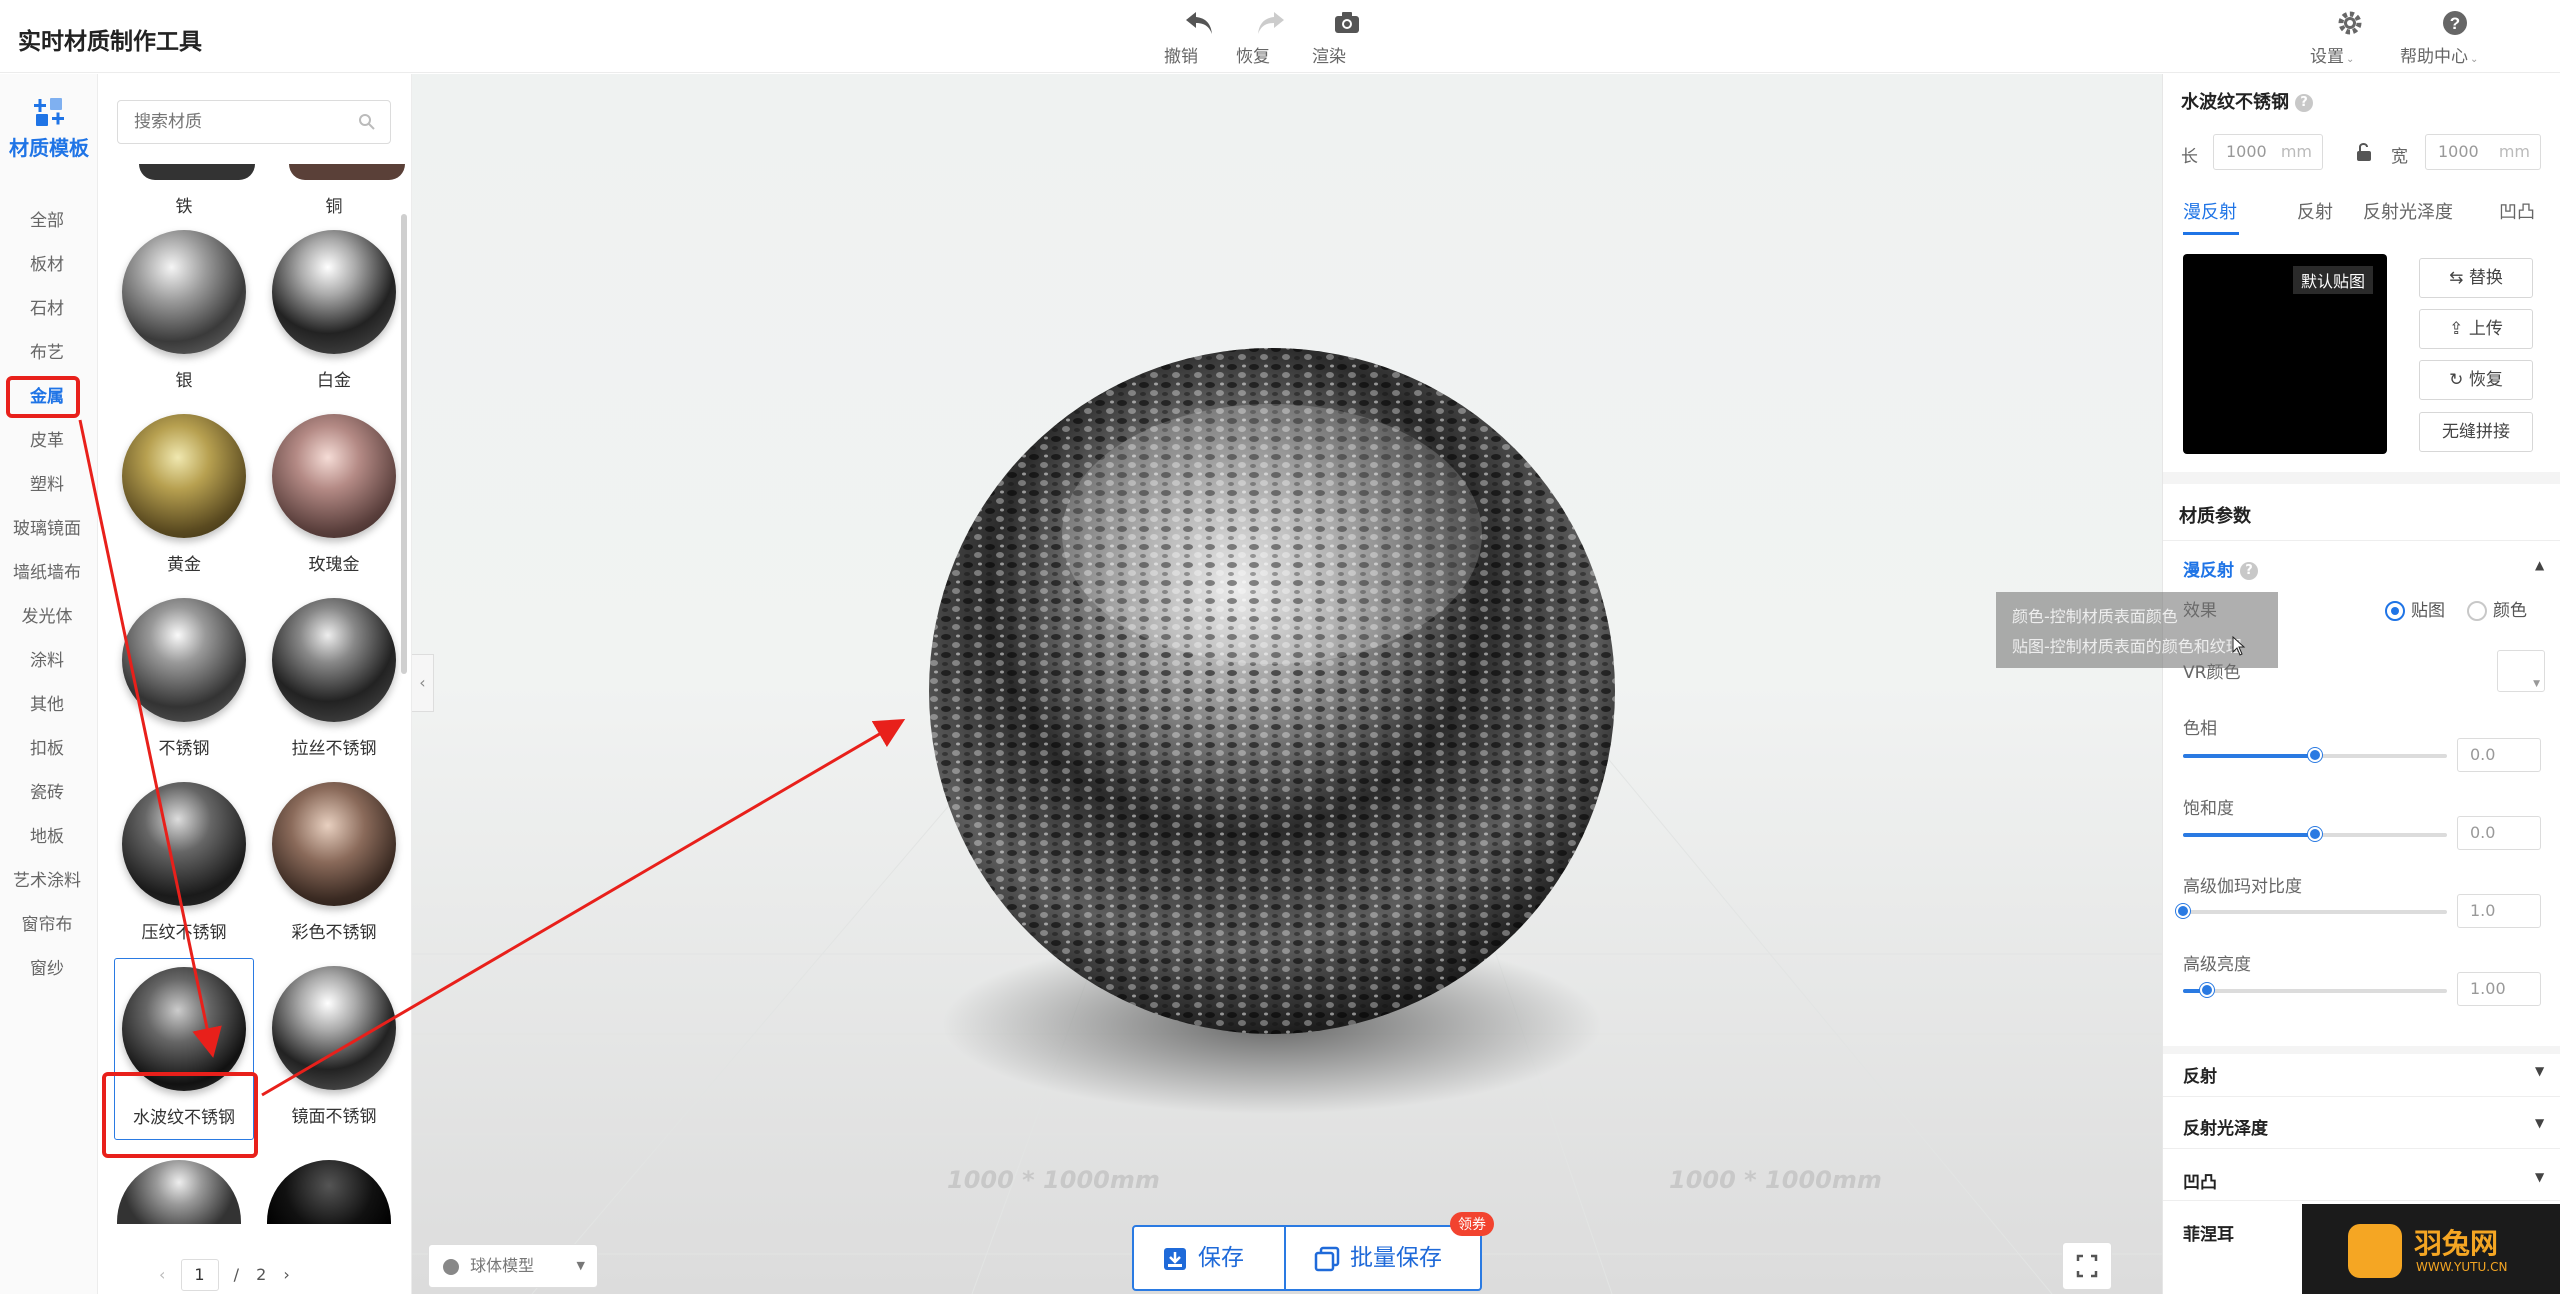 This screenshot has width=2560, height=1294. I want to click on gamma-slider, so click(2311, 911).